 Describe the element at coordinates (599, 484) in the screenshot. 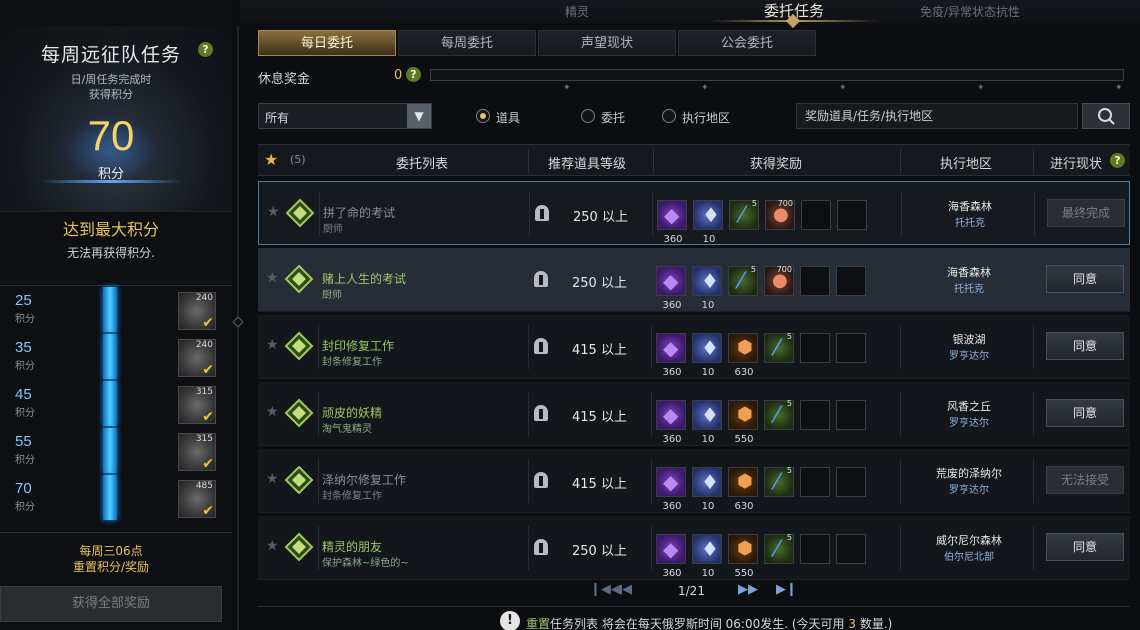

I see `recommended-level: 415 以上` at that location.